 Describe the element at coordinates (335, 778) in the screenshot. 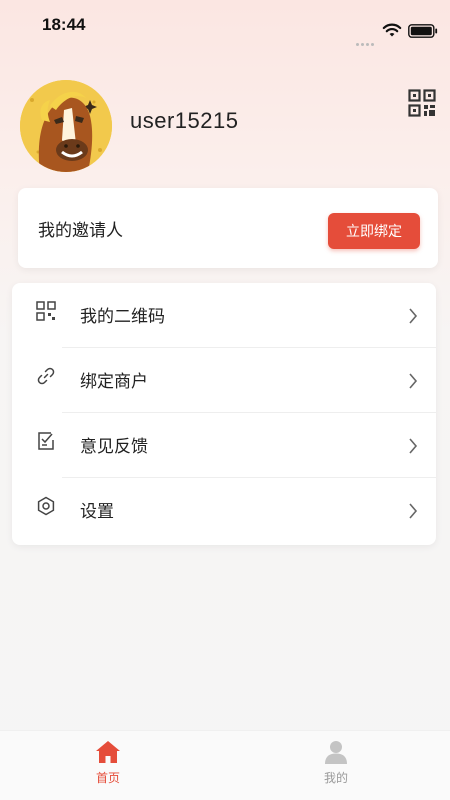

I see `tab-label: 我的` at that location.